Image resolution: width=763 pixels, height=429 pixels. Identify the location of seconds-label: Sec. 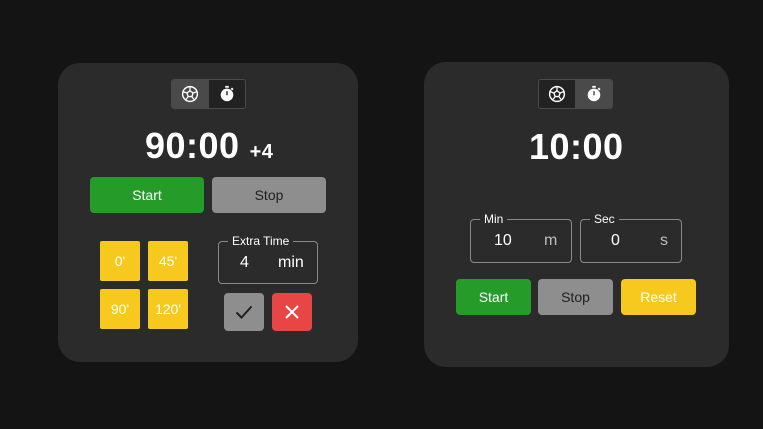
(604, 219).